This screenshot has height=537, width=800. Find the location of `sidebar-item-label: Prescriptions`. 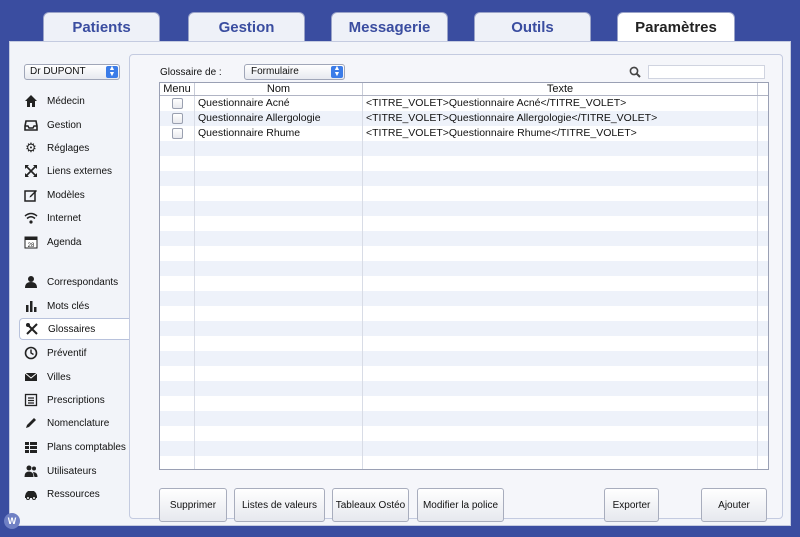

sidebar-item-label: Prescriptions is located at coordinates (76, 400).